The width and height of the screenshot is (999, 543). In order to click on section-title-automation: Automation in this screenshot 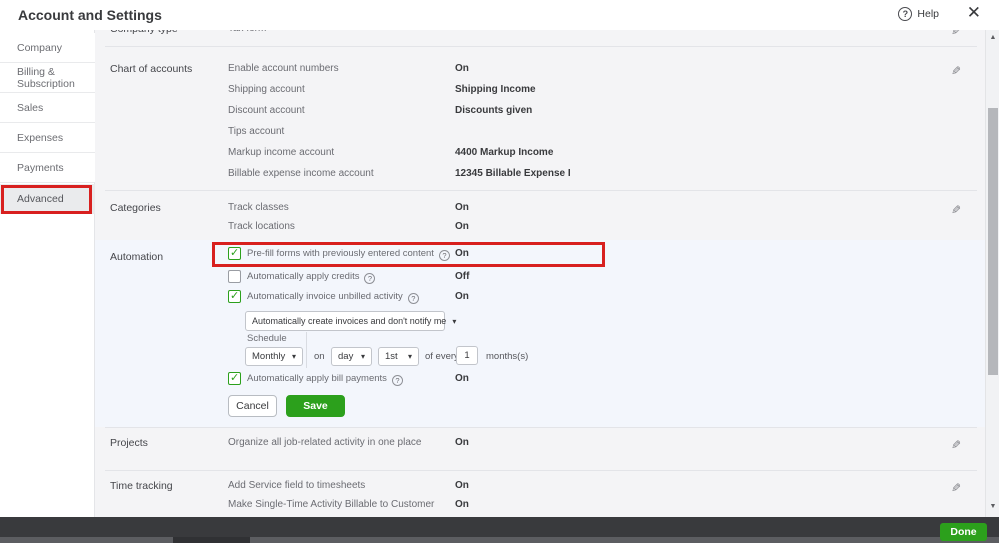, I will do `click(137, 257)`.